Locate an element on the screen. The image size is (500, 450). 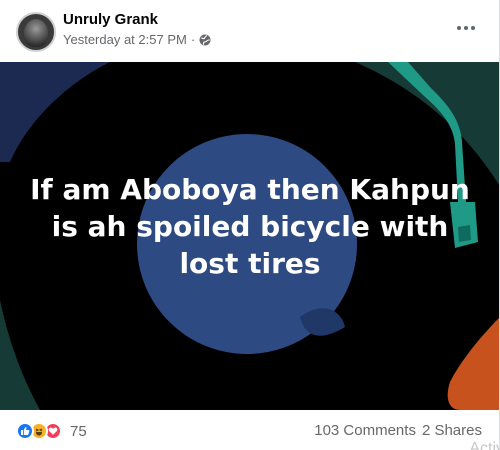
post-timestamp: Yesterday at 2:57 PM is located at coordinates (125, 39).